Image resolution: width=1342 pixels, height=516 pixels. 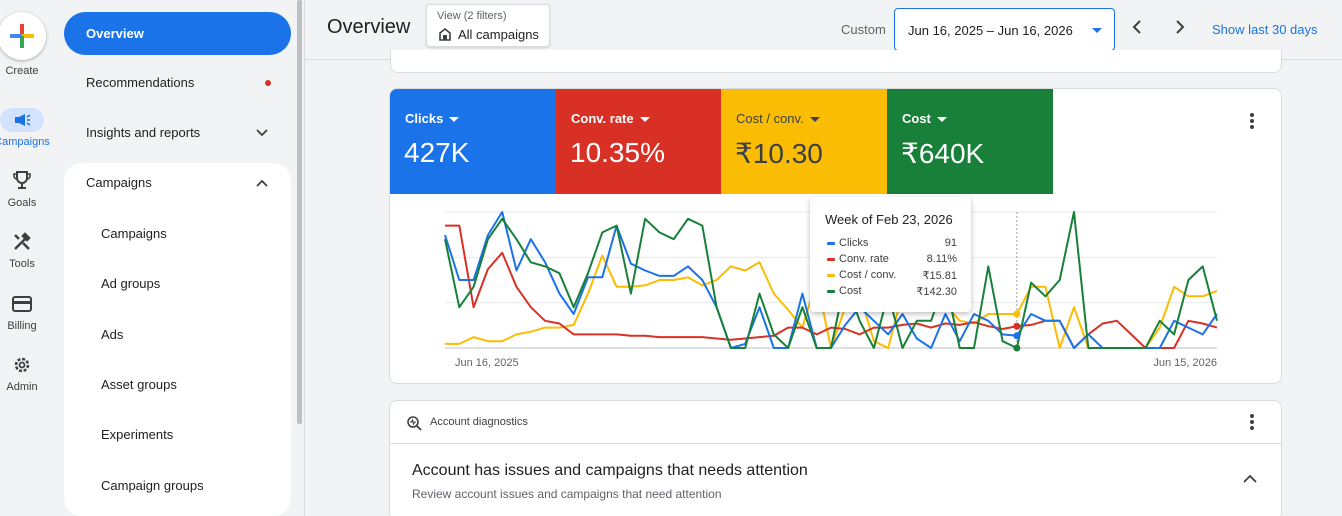 What do you see at coordinates (943, 153) in the screenshot?
I see `metric-value: ₹640K` at bounding box center [943, 153].